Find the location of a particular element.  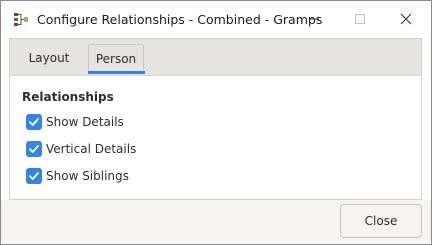

show-details-checkbox is located at coordinates (34, 122).